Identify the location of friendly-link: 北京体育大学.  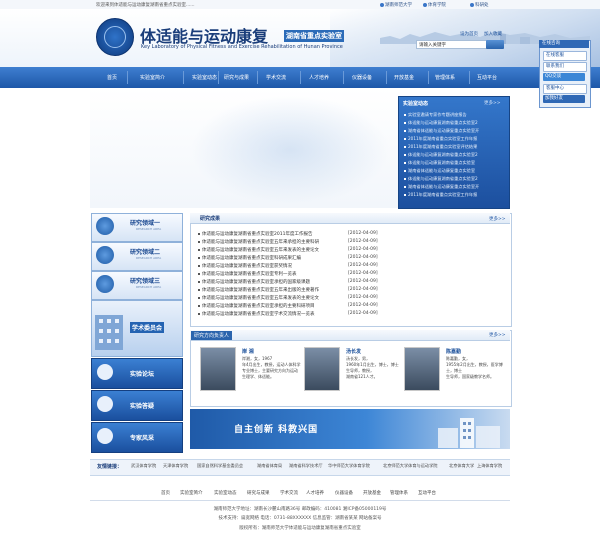
(461, 466).